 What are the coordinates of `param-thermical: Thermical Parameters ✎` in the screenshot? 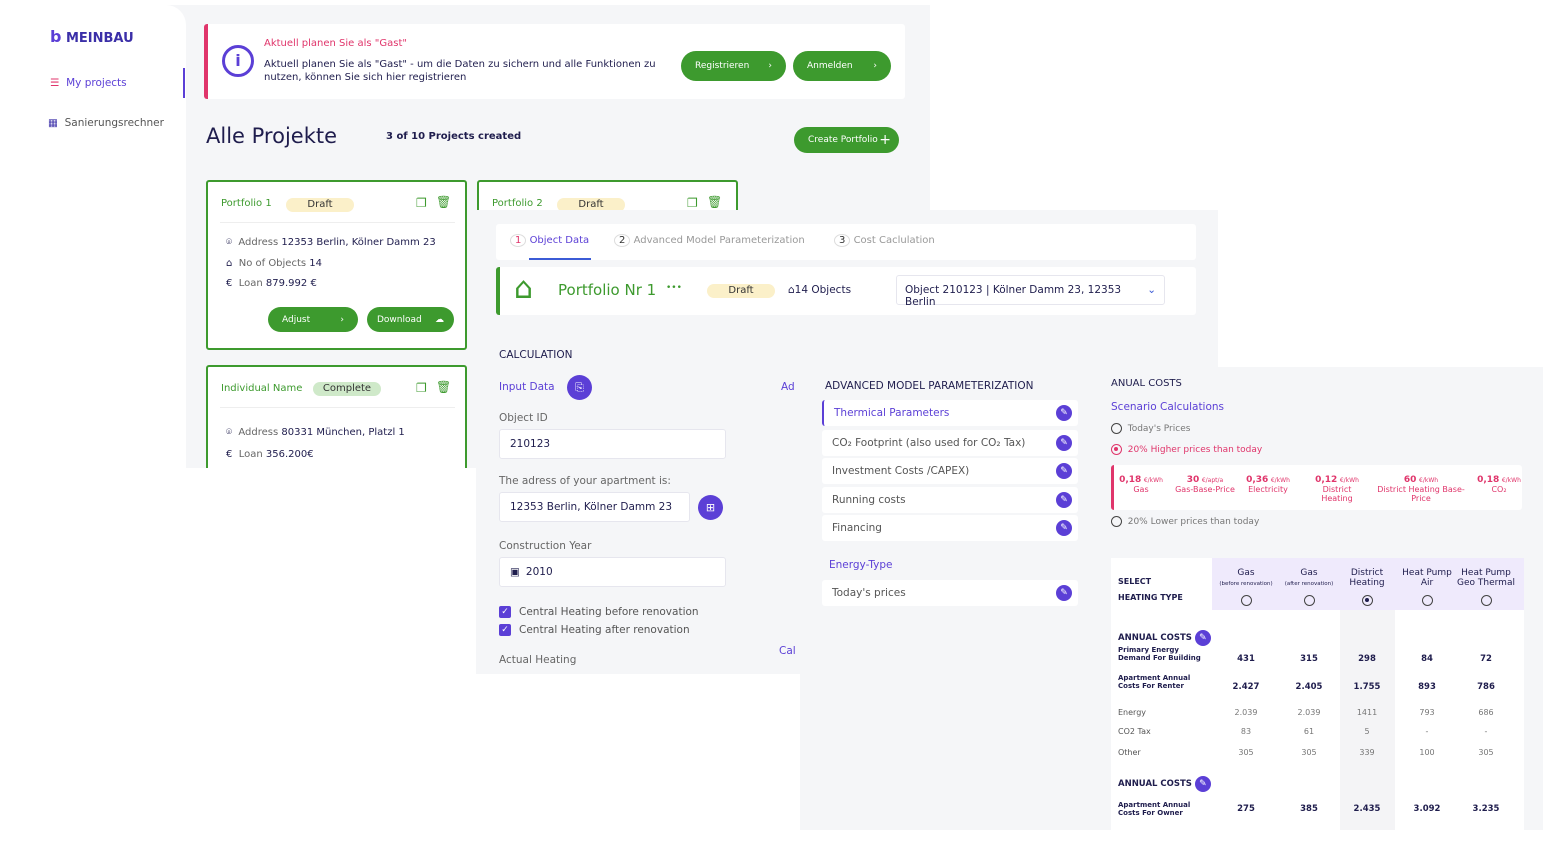 It's located at (950, 413).